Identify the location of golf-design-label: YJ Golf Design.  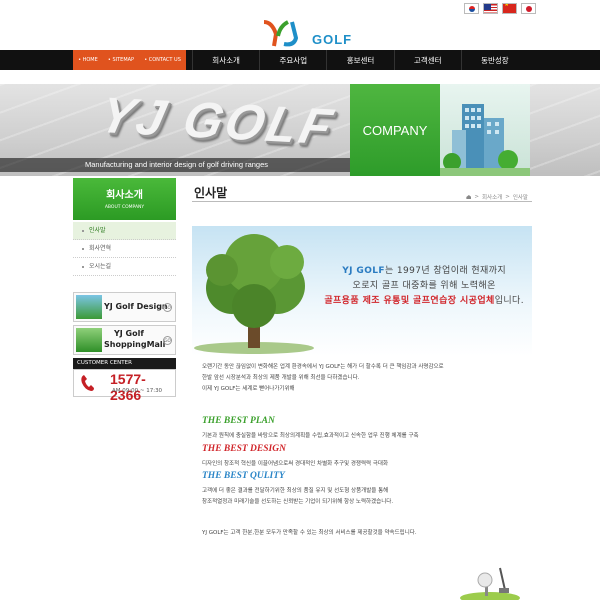
(136, 306).